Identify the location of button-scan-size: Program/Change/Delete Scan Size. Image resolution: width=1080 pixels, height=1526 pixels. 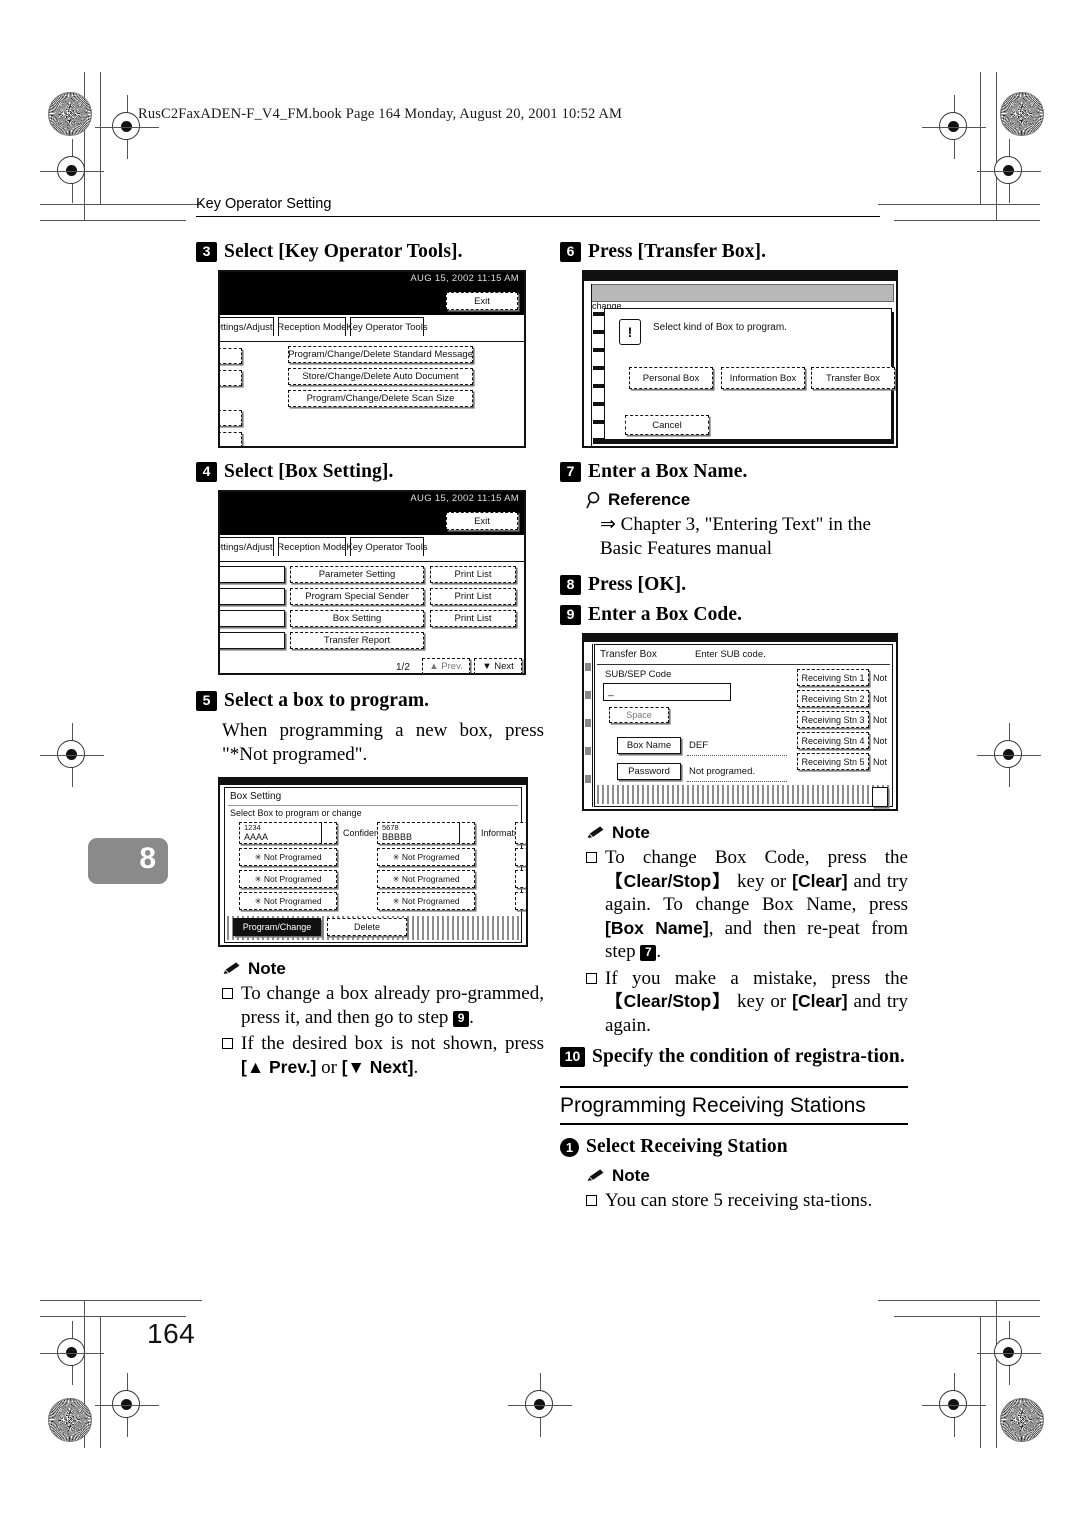
(380, 398).